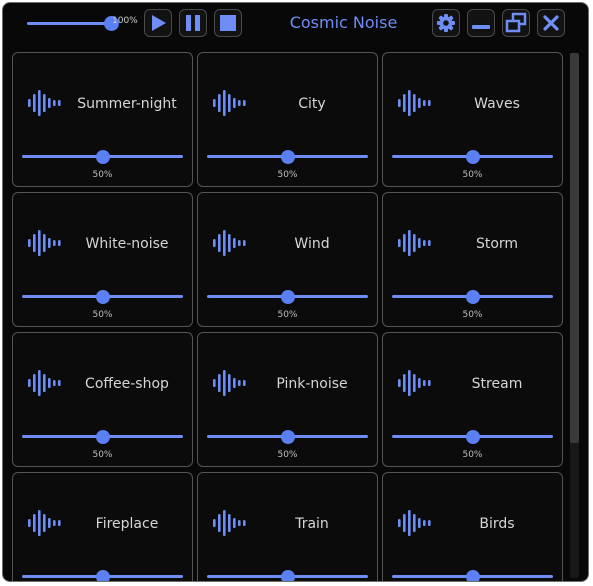 This screenshot has width=593, height=586. I want to click on stop-button, so click(228, 23).